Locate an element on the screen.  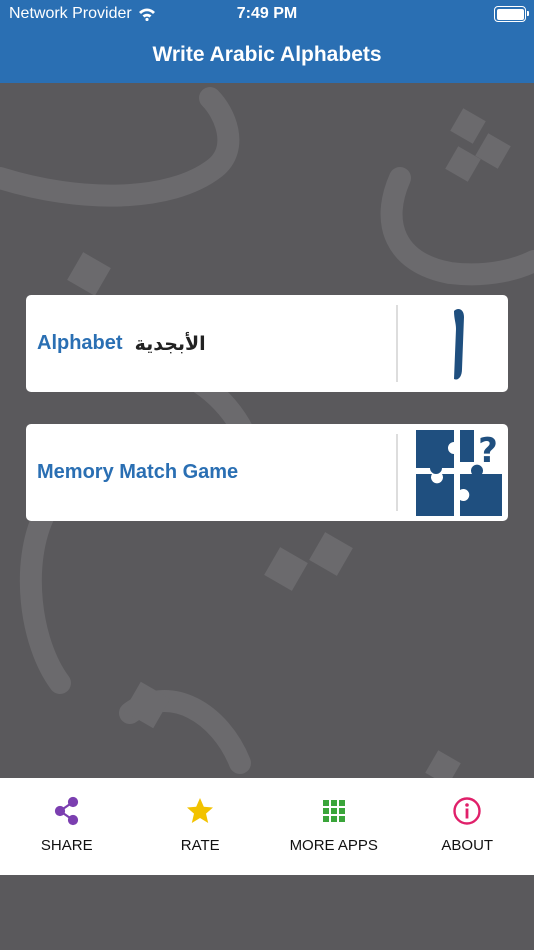
share-button: SHARE is located at coordinates (67, 826).